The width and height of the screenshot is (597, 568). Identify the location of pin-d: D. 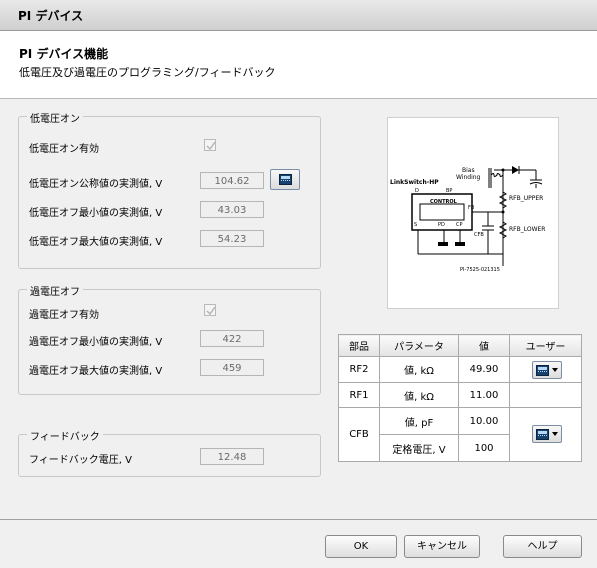
(417, 191).